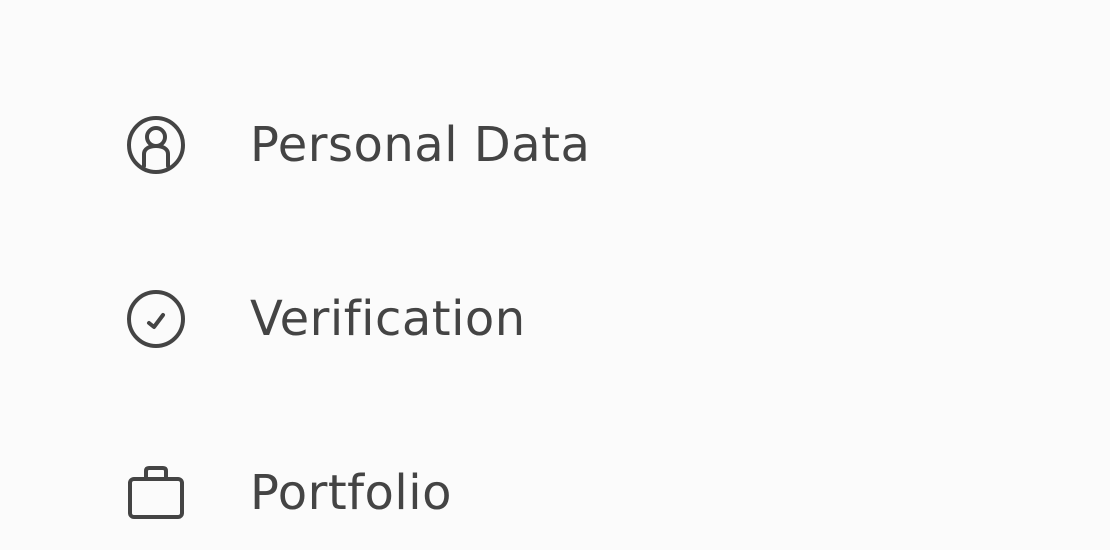 The height and width of the screenshot is (550, 1110). I want to click on menu-item-label: Verification, so click(388, 319).